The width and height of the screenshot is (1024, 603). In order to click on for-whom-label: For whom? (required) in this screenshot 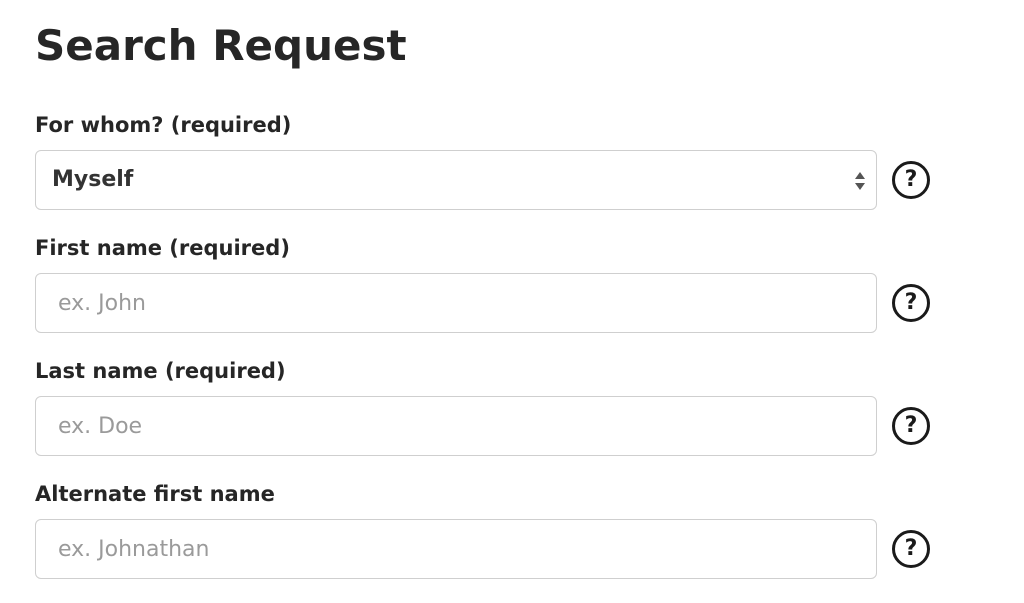, I will do `click(163, 125)`.